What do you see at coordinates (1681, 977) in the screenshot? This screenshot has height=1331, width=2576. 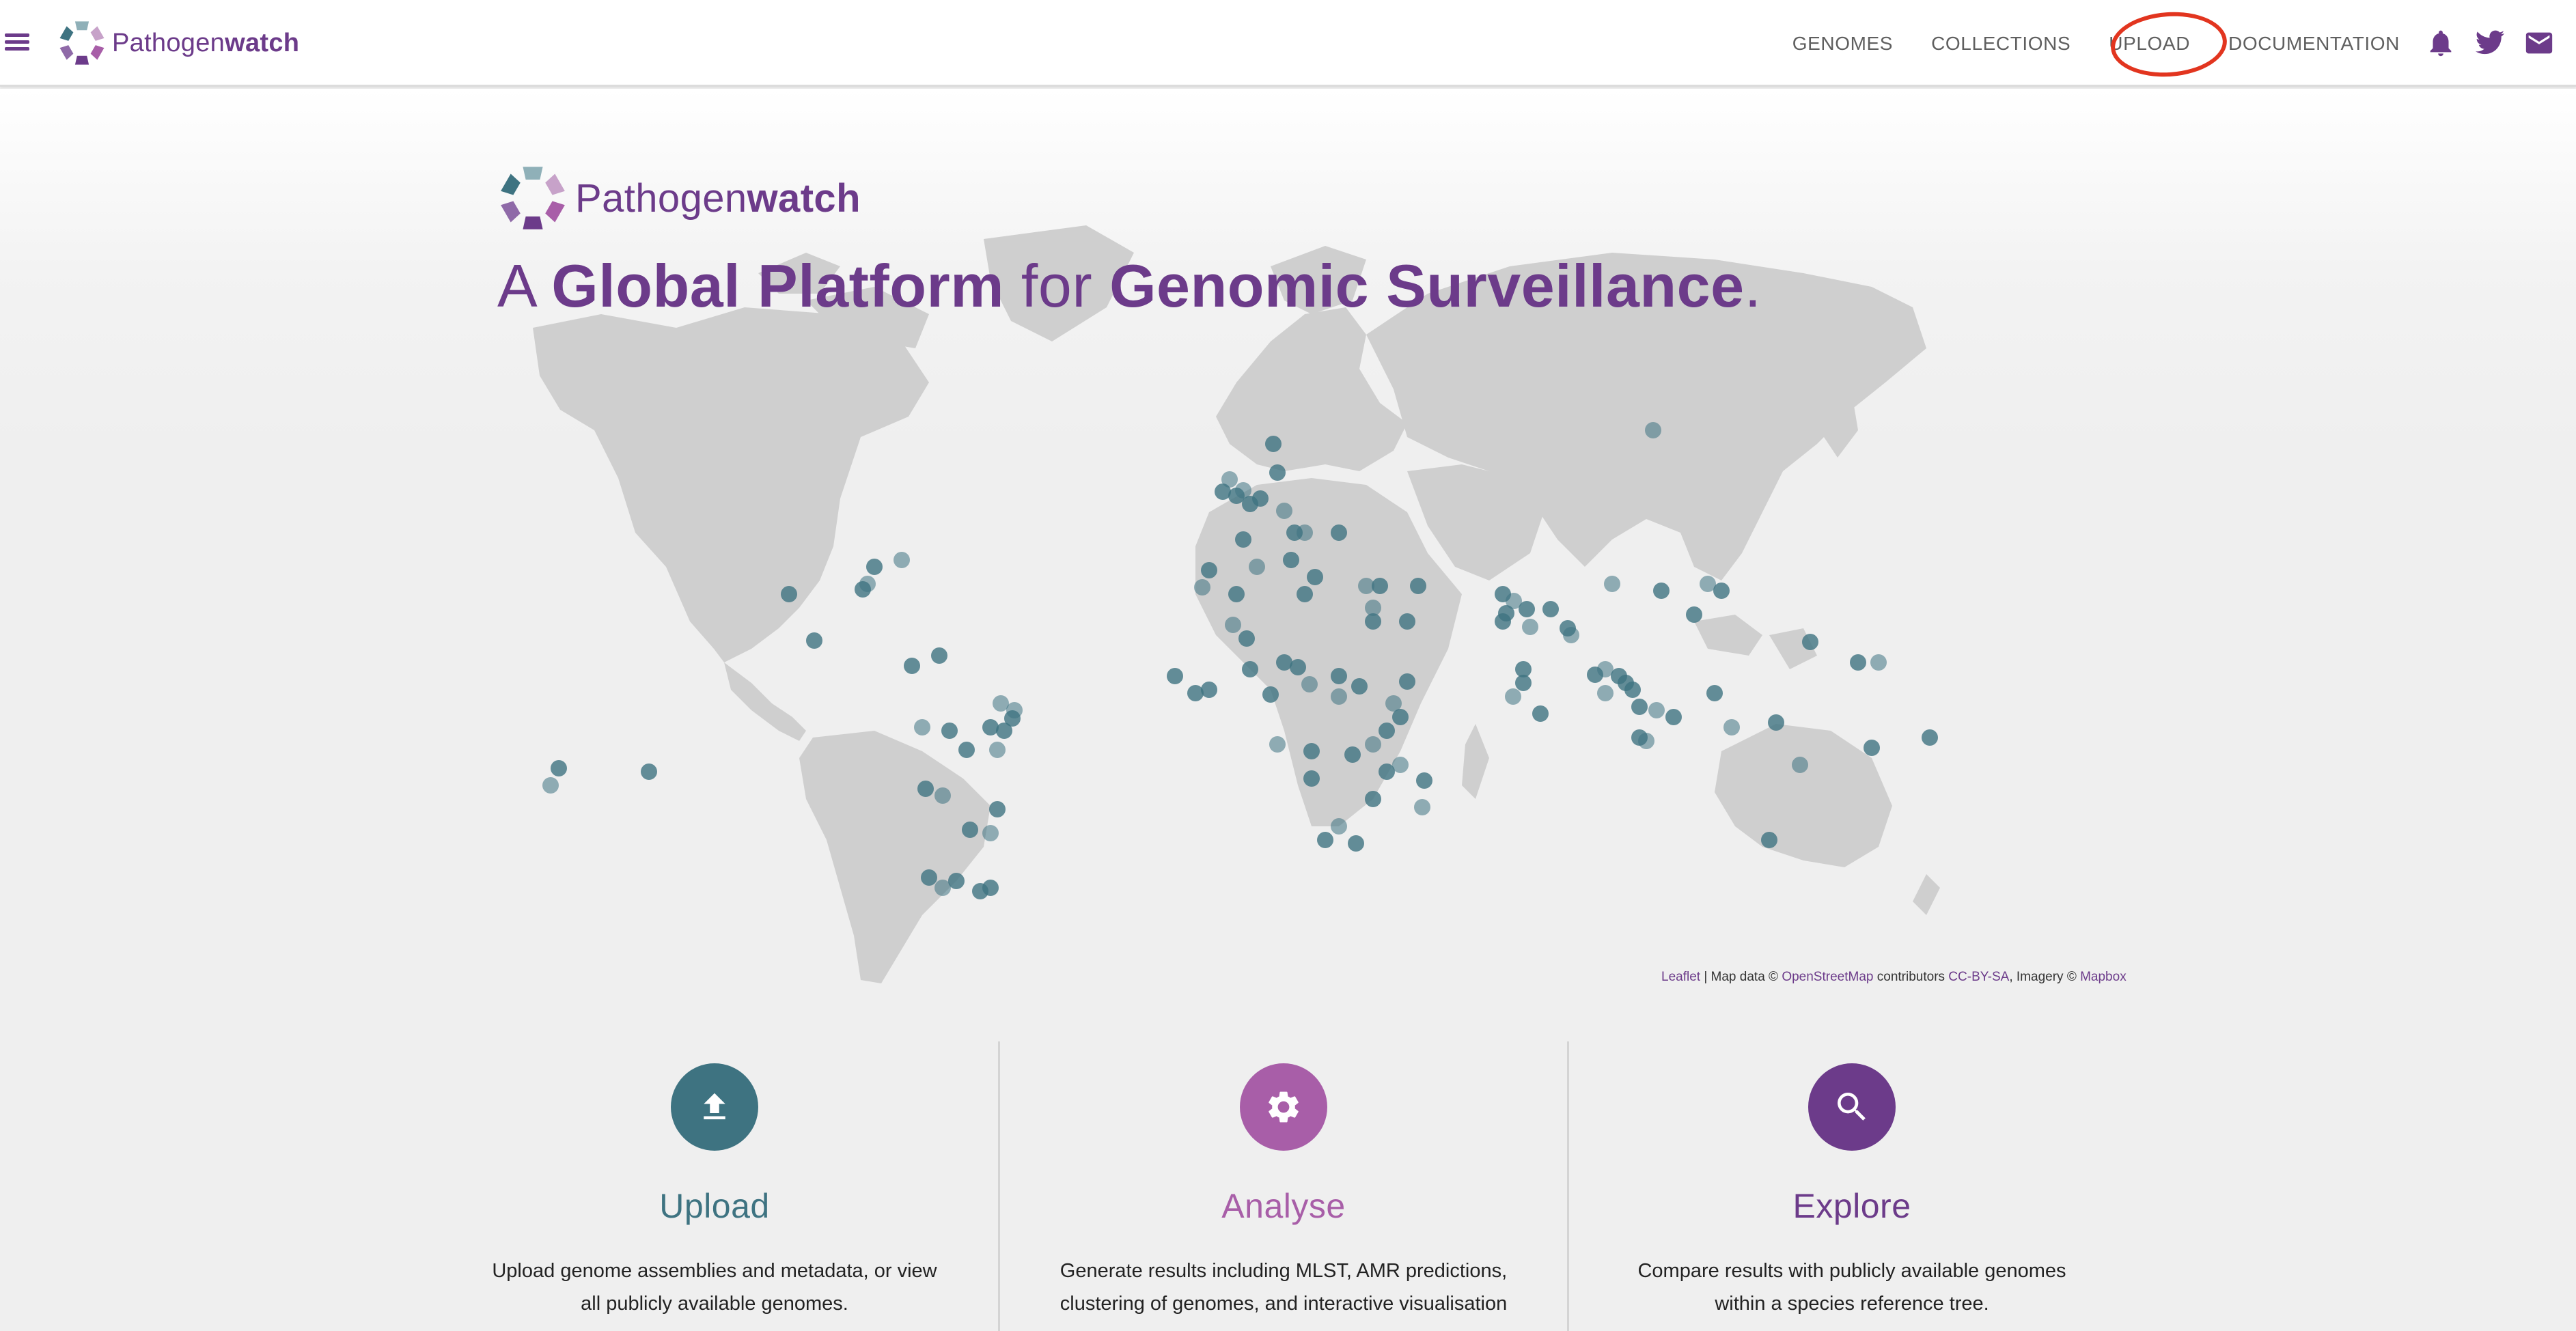 I see `leaflet-link: Leaflet` at bounding box center [1681, 977].